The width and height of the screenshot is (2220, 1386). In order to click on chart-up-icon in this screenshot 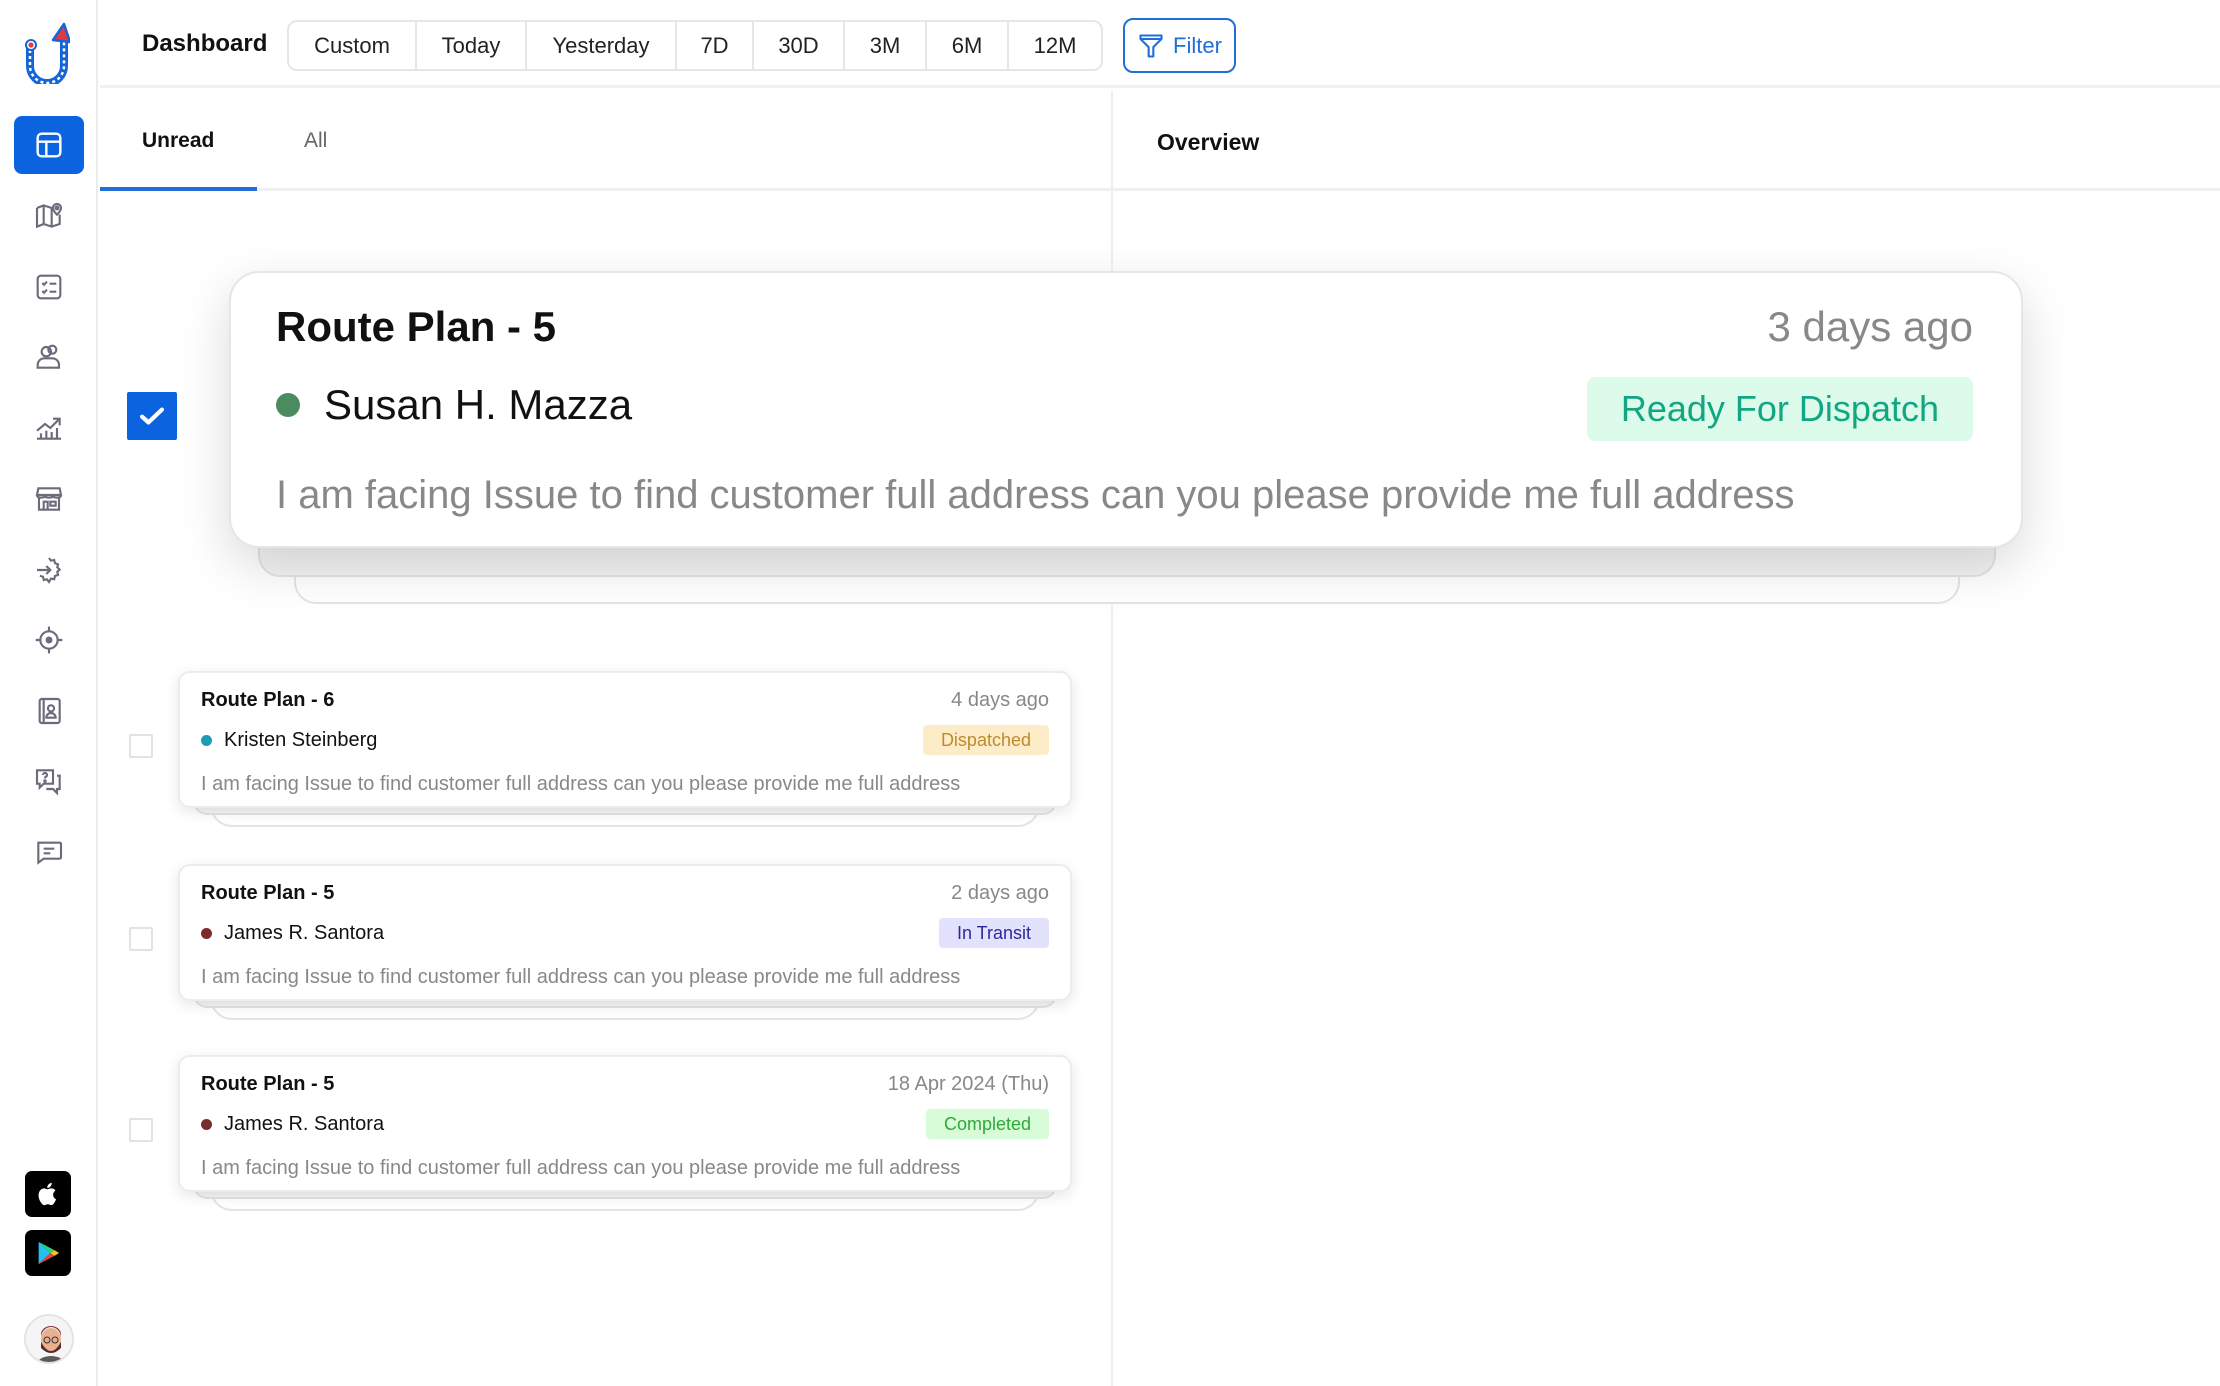, I will do `click(48, 428)`.